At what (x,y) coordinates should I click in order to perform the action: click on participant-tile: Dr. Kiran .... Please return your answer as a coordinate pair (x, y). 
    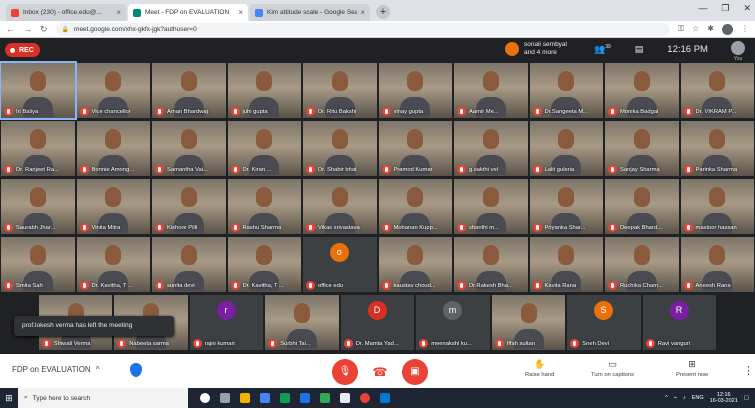
    Looking at the image, I should click on (264, 148).